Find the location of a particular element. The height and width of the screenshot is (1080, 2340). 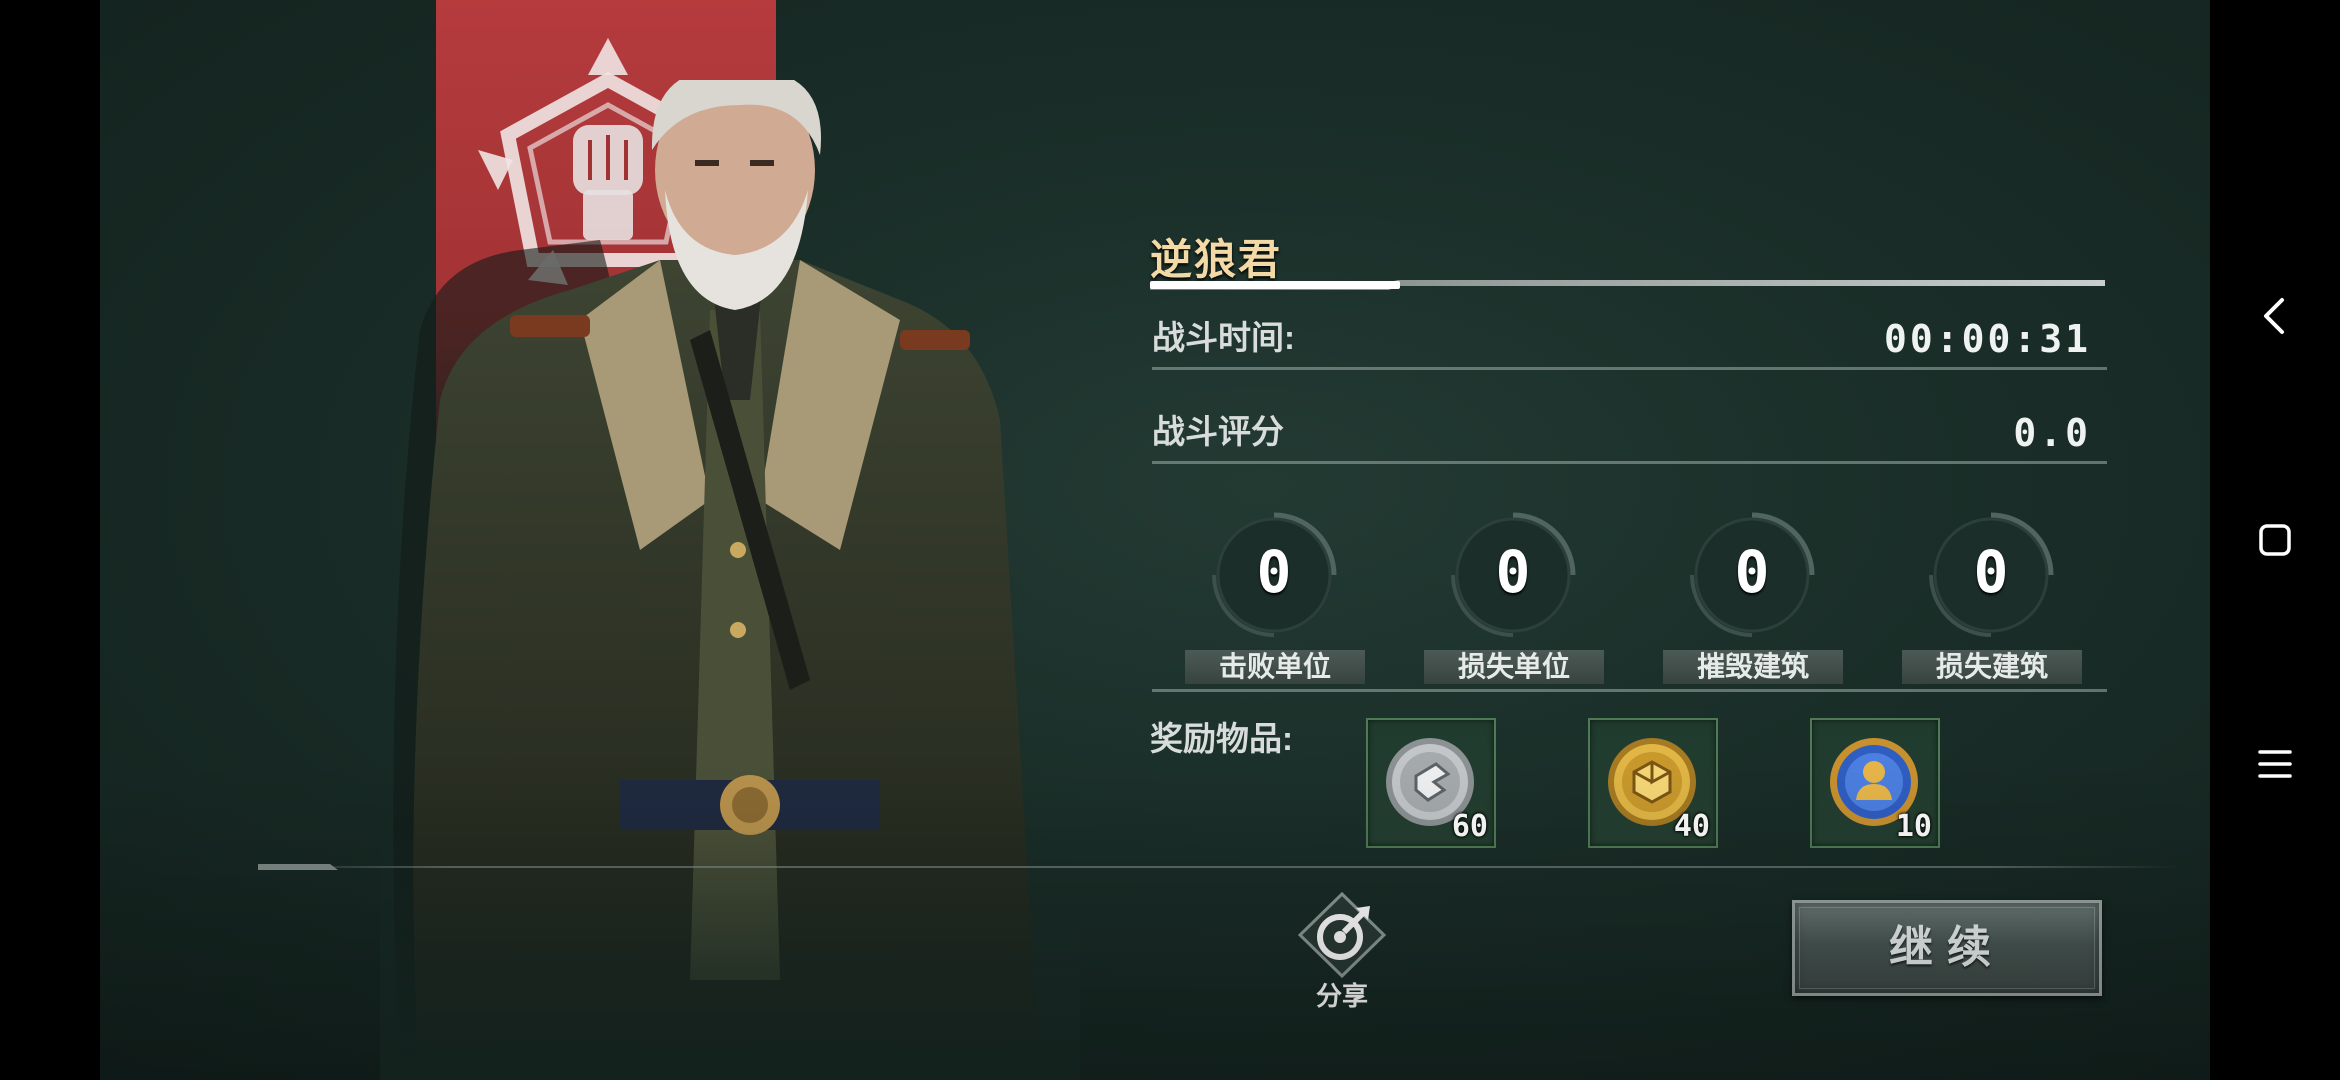

bottom-divider is located at coordinates (1218, 867).